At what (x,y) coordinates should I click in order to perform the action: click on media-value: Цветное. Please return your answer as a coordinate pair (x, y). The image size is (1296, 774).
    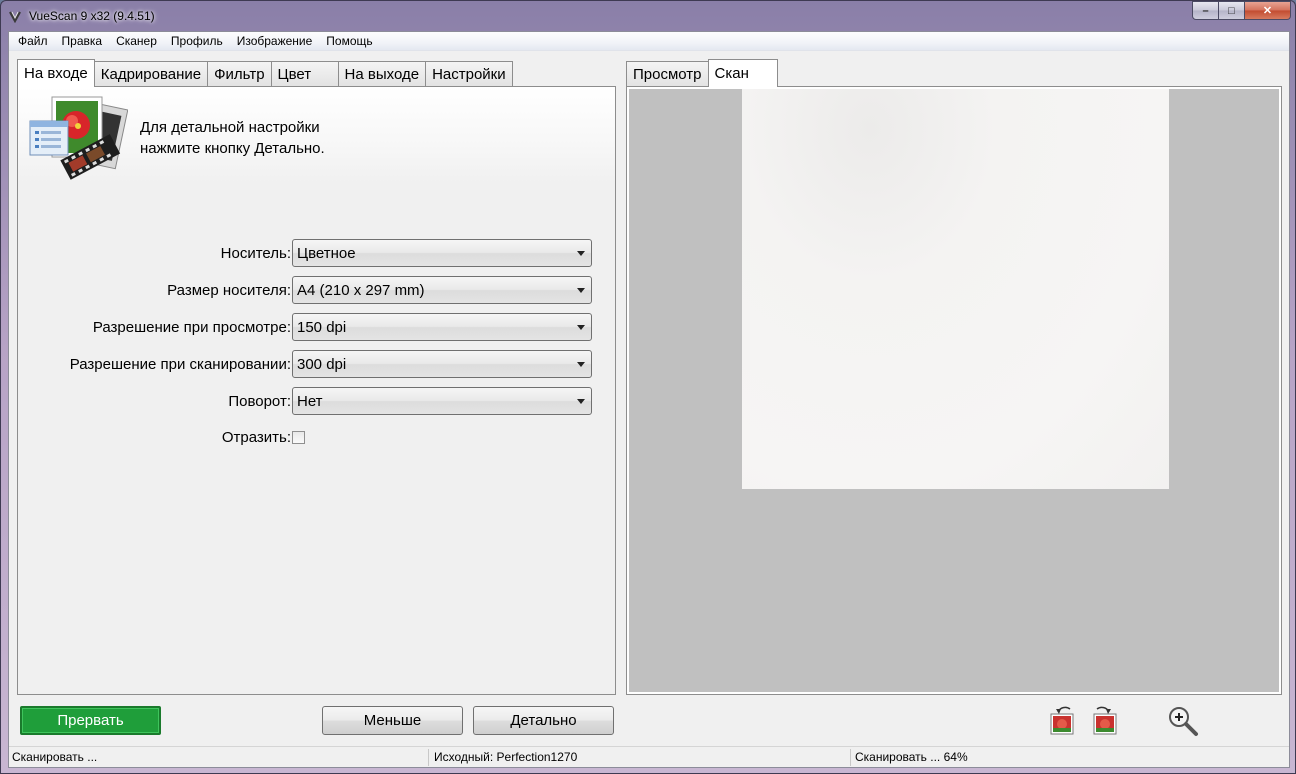
    Looking at the image, I should click on (326, 253).